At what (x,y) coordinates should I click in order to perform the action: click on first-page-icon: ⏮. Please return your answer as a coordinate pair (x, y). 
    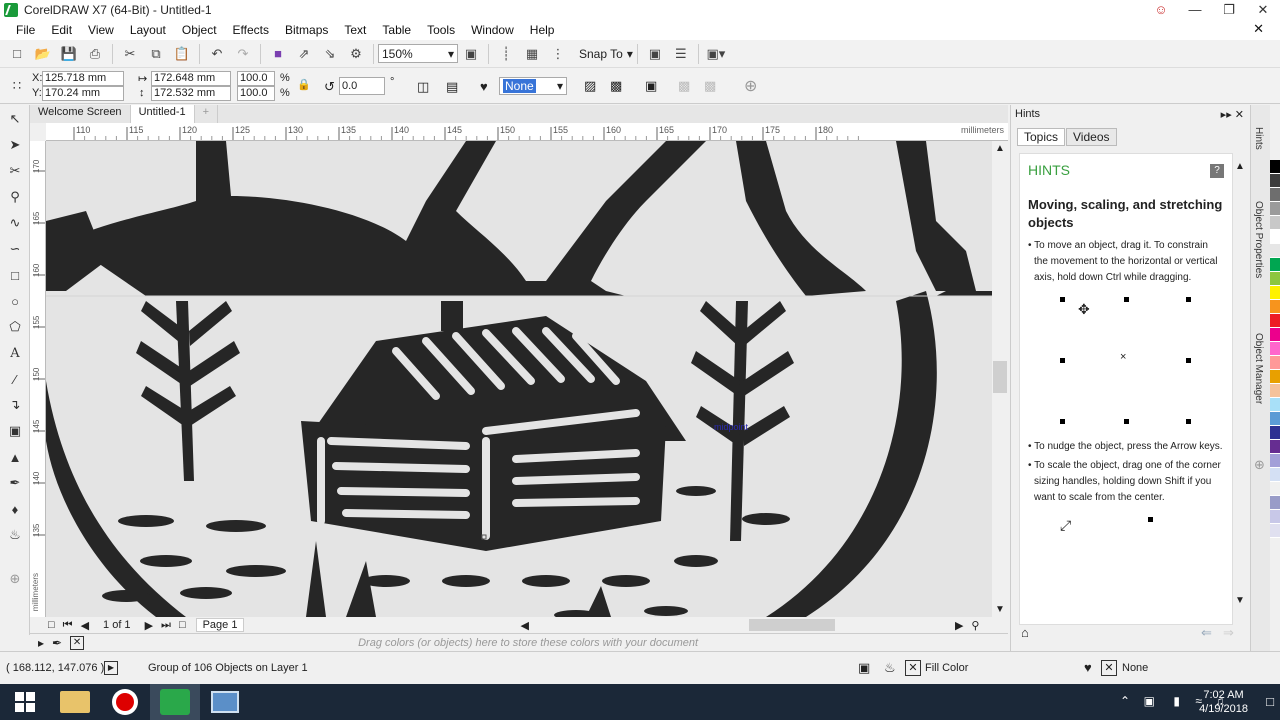
    Looking at the image, I should click on (68, 625).